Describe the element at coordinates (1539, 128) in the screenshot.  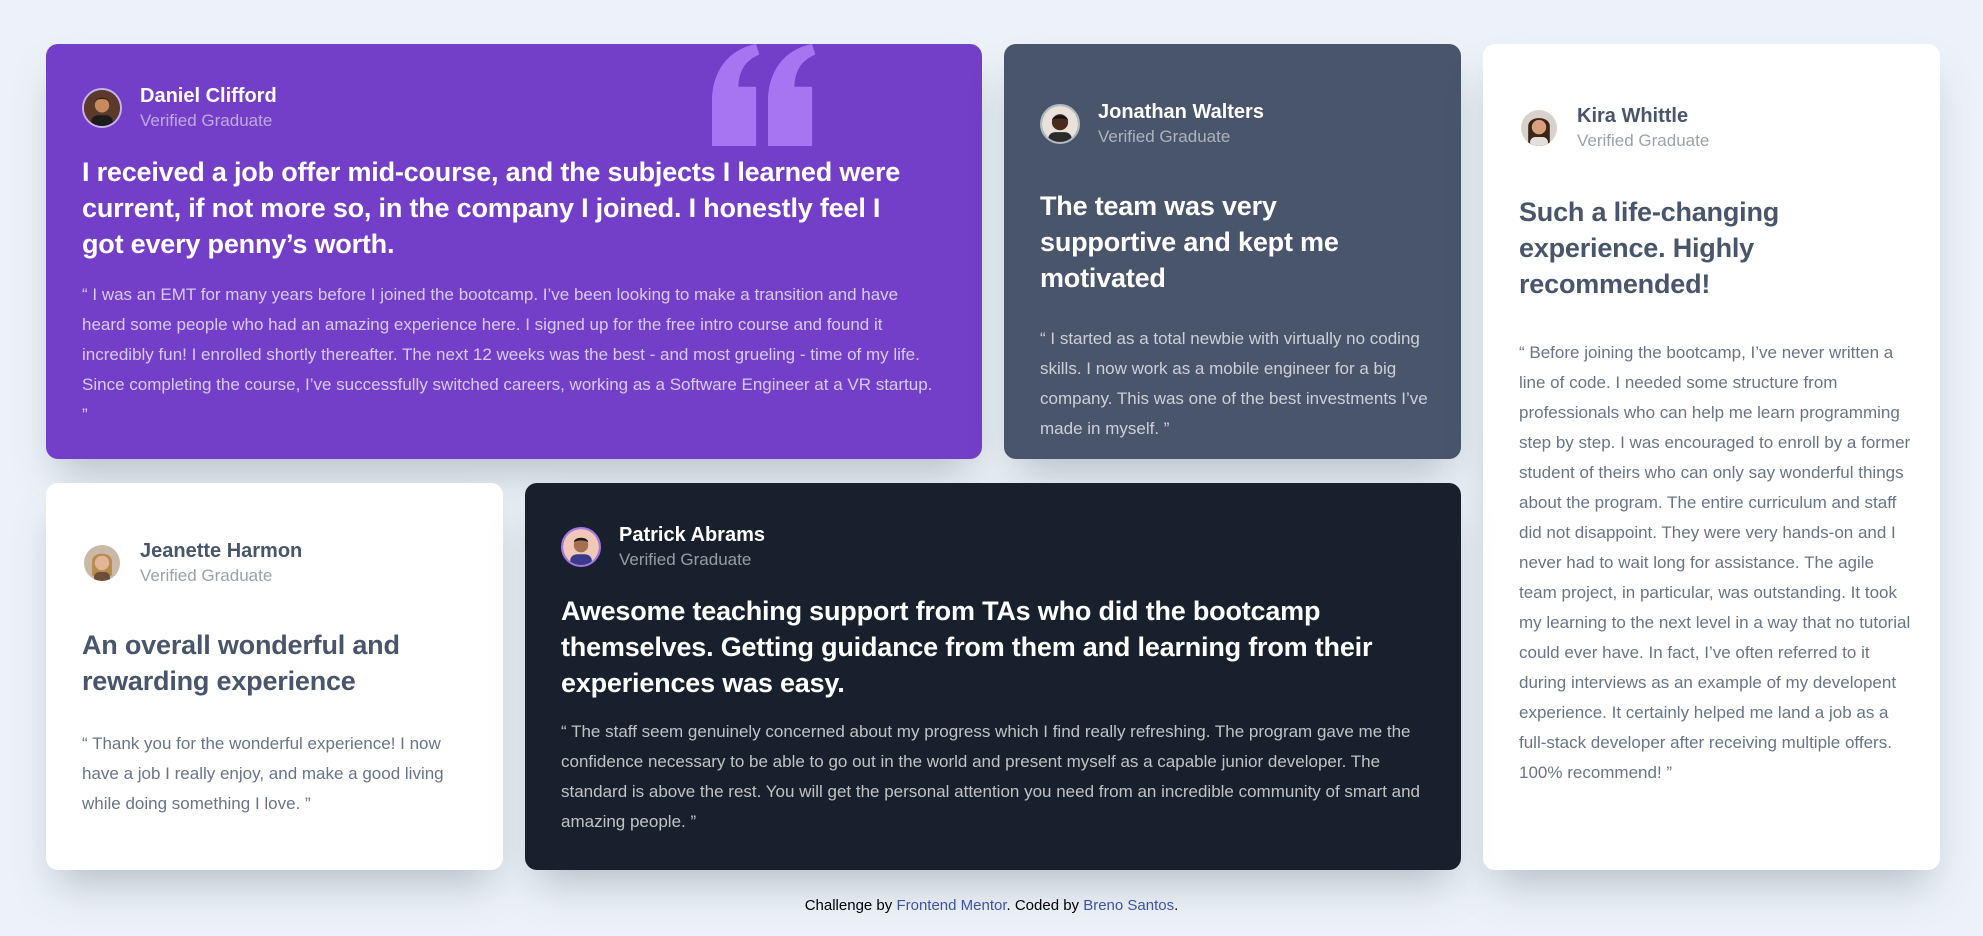
I see `avatar-kira` at that location.